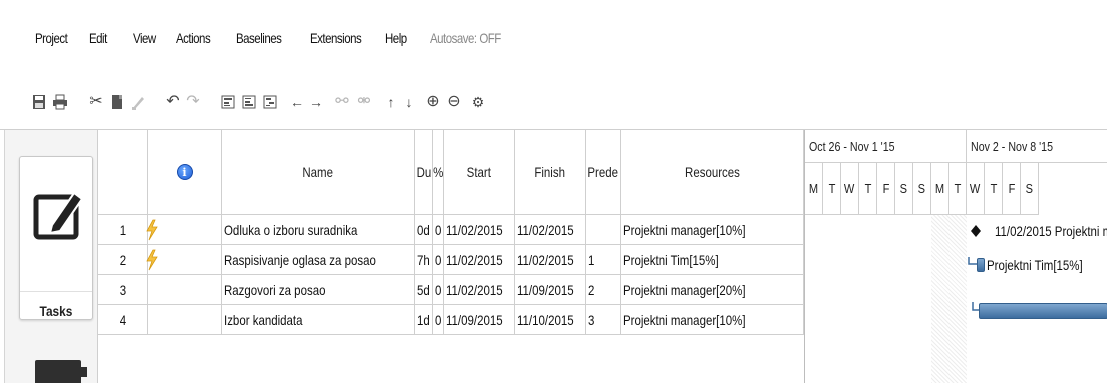 This screenshot has height=383, width=1107. I want to click on cell-index: 1, so click(123, 230).